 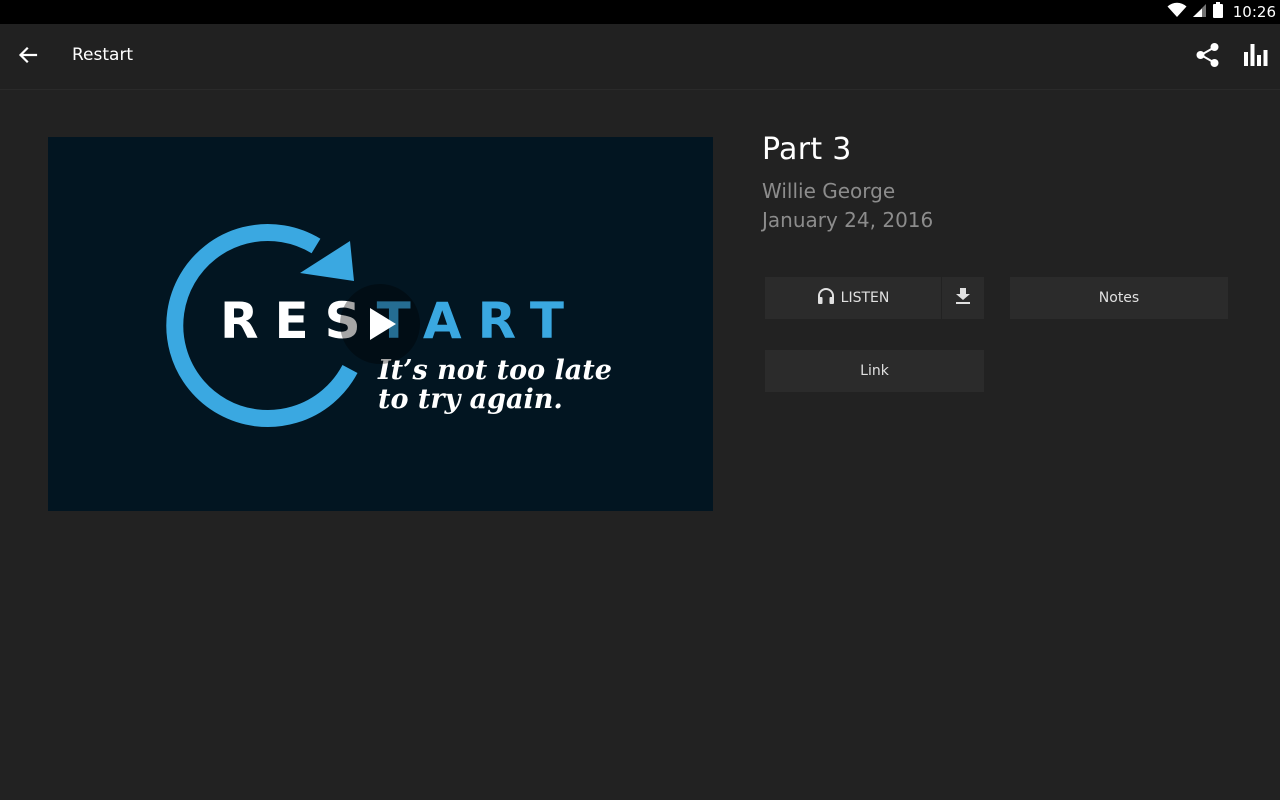 What do you see at coordinates (495, 370) in the screenshot?
I see `tagline-line-1: It’s not too late` at bounding box center [495, 370].